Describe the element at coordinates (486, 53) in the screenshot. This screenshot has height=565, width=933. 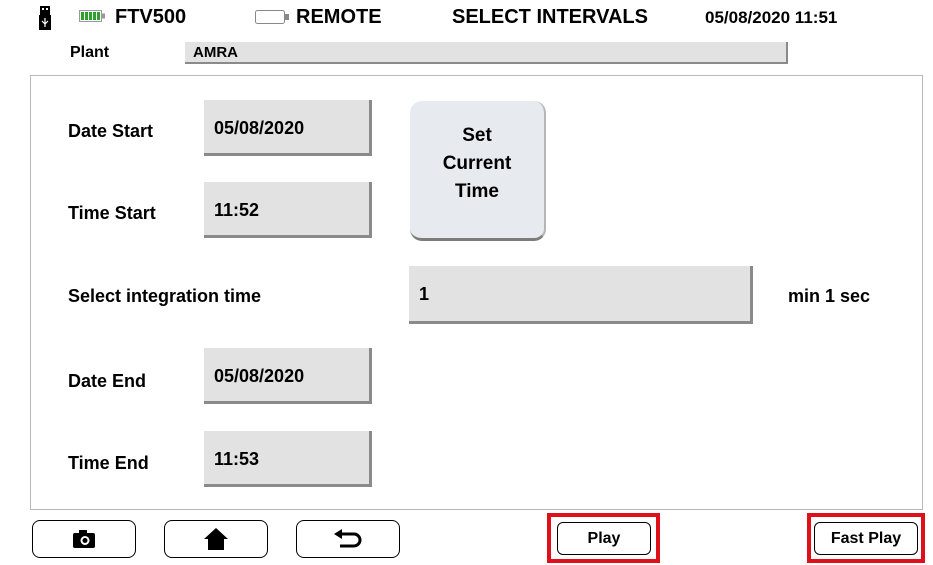
I see `plant-field: AMRA` at that location.